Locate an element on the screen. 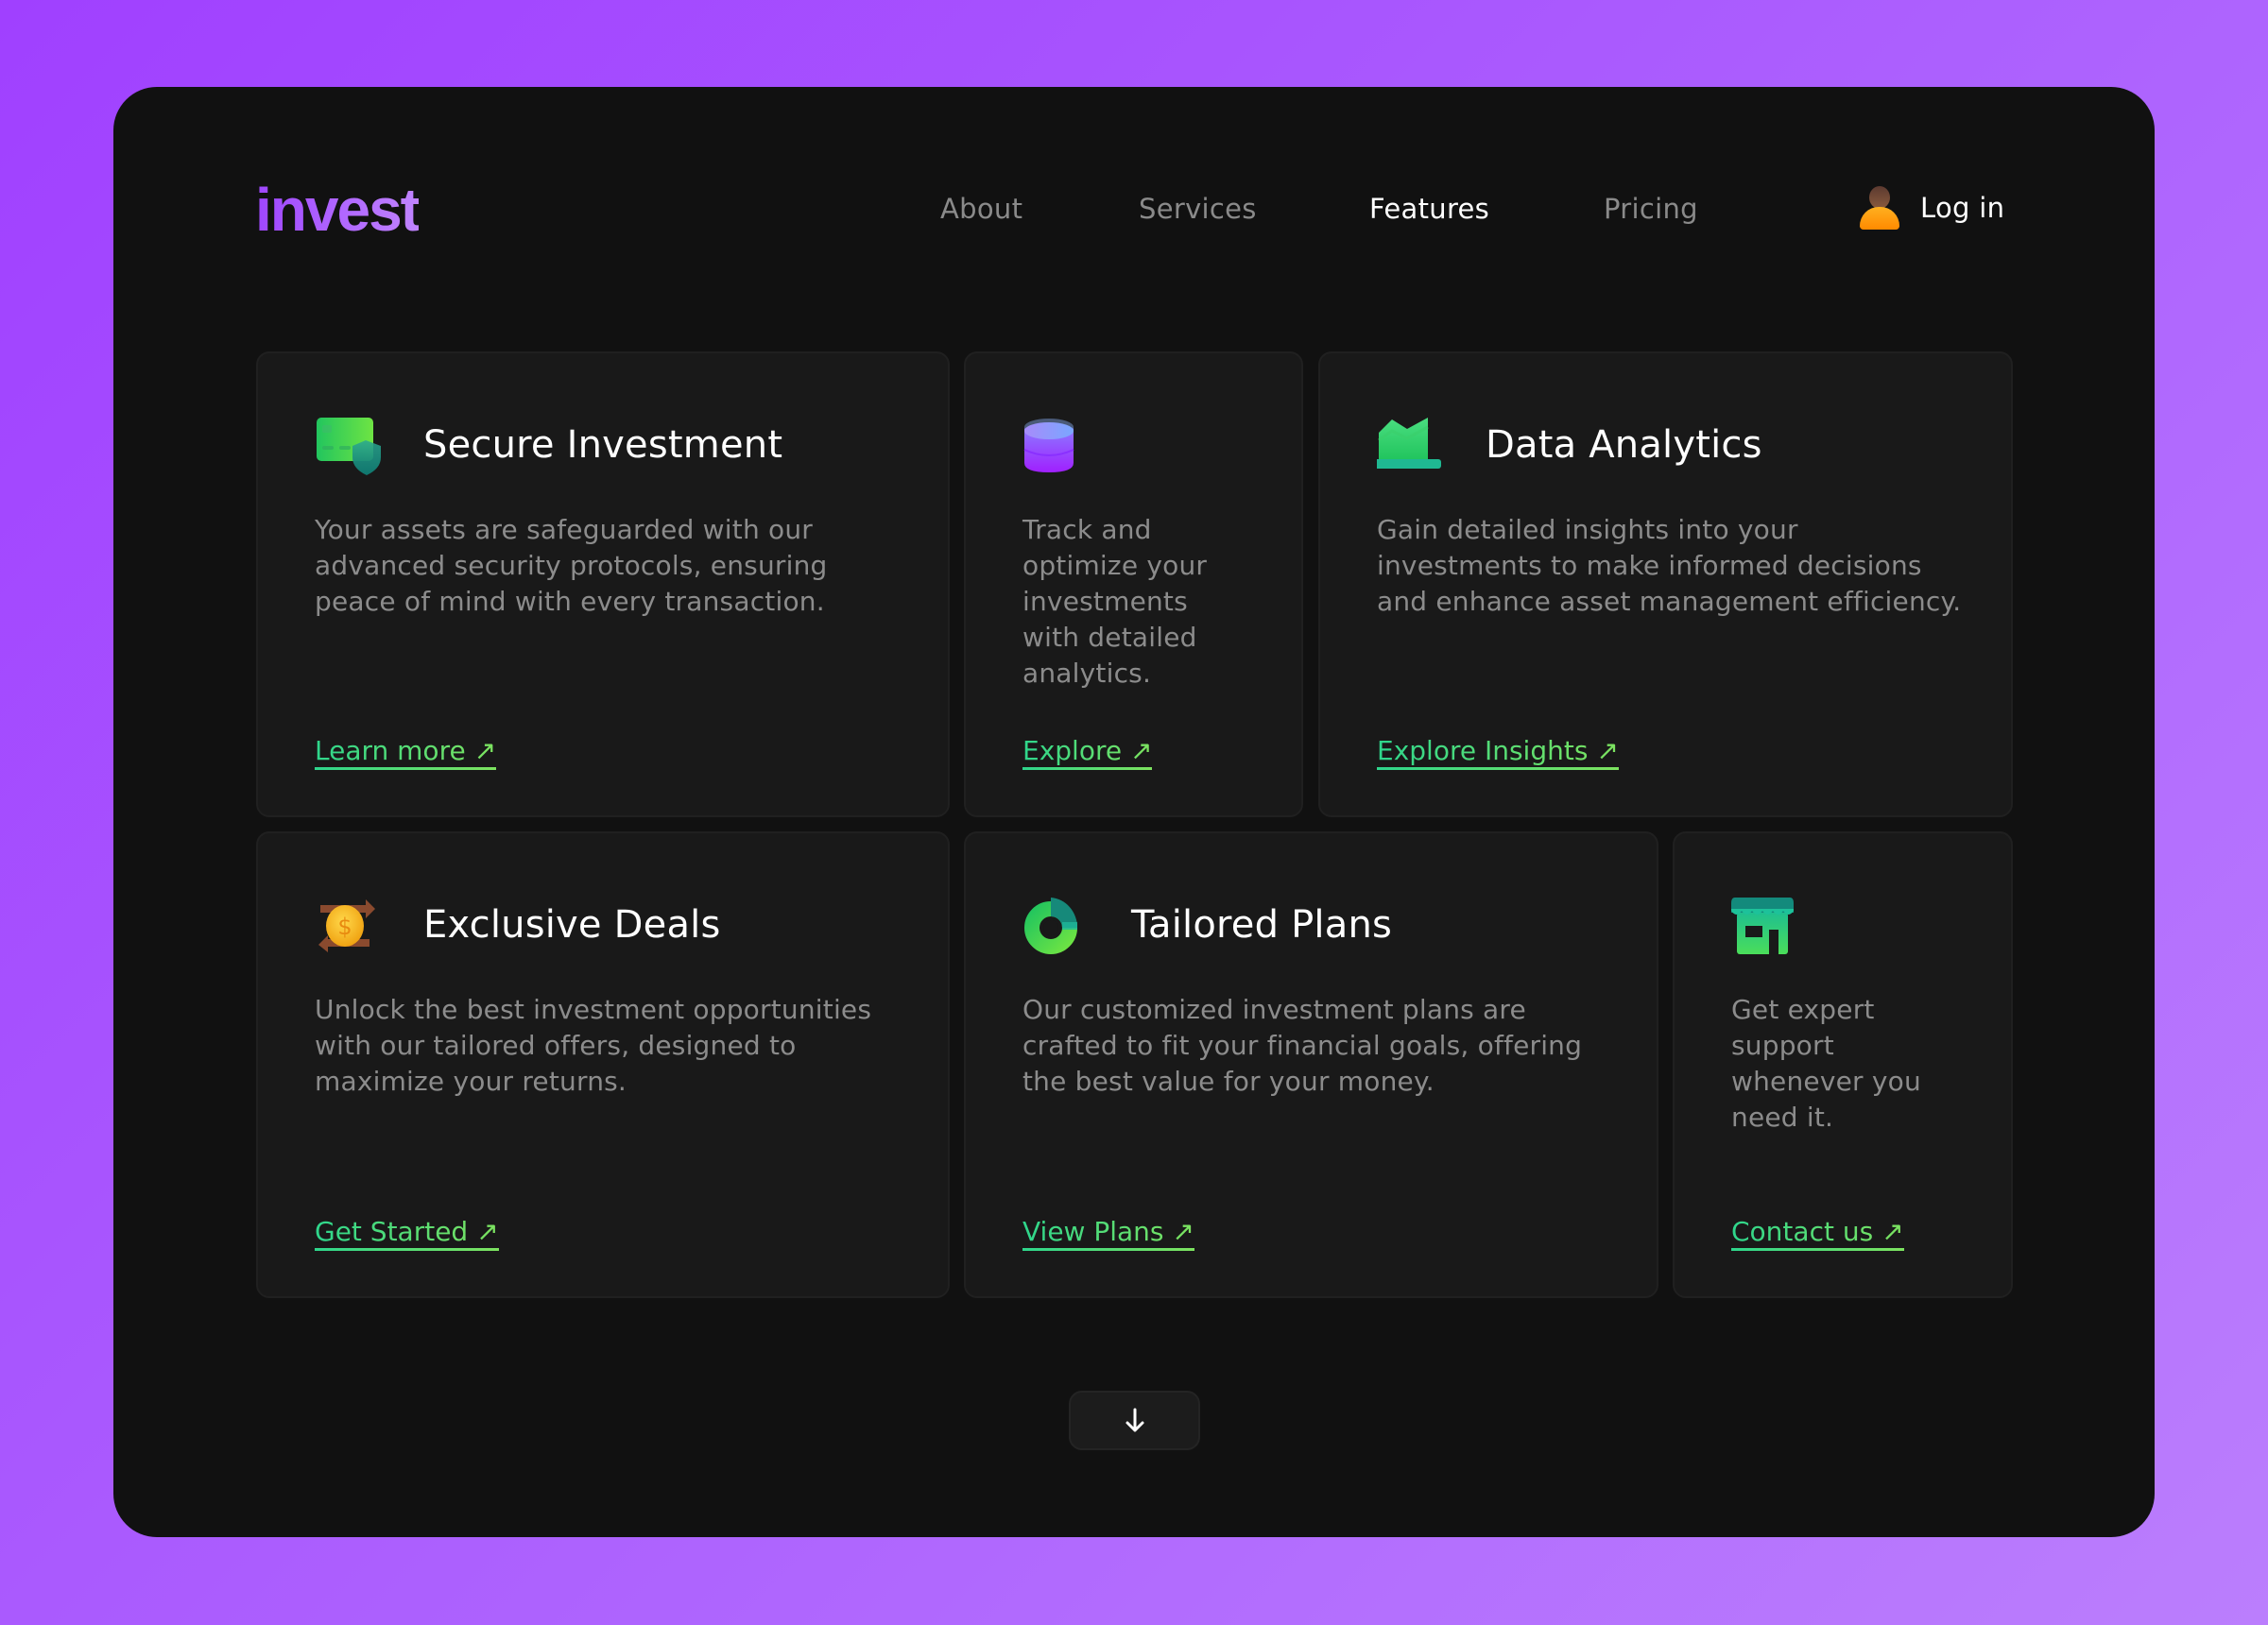 The width and height of the screenshot is (2268, 1625). database-stack-icon is located at coordinates (1056, 446).